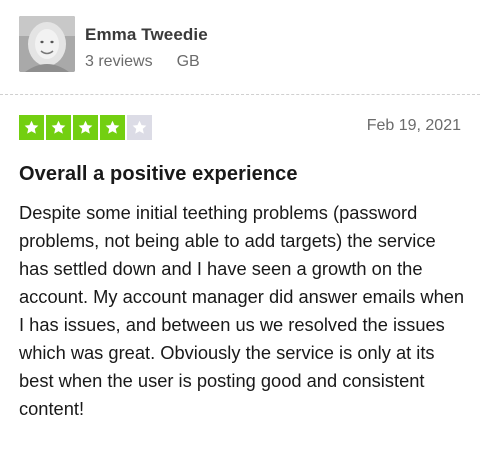  I want to click on review-title: Overall a positive experience, so click(158, 174).